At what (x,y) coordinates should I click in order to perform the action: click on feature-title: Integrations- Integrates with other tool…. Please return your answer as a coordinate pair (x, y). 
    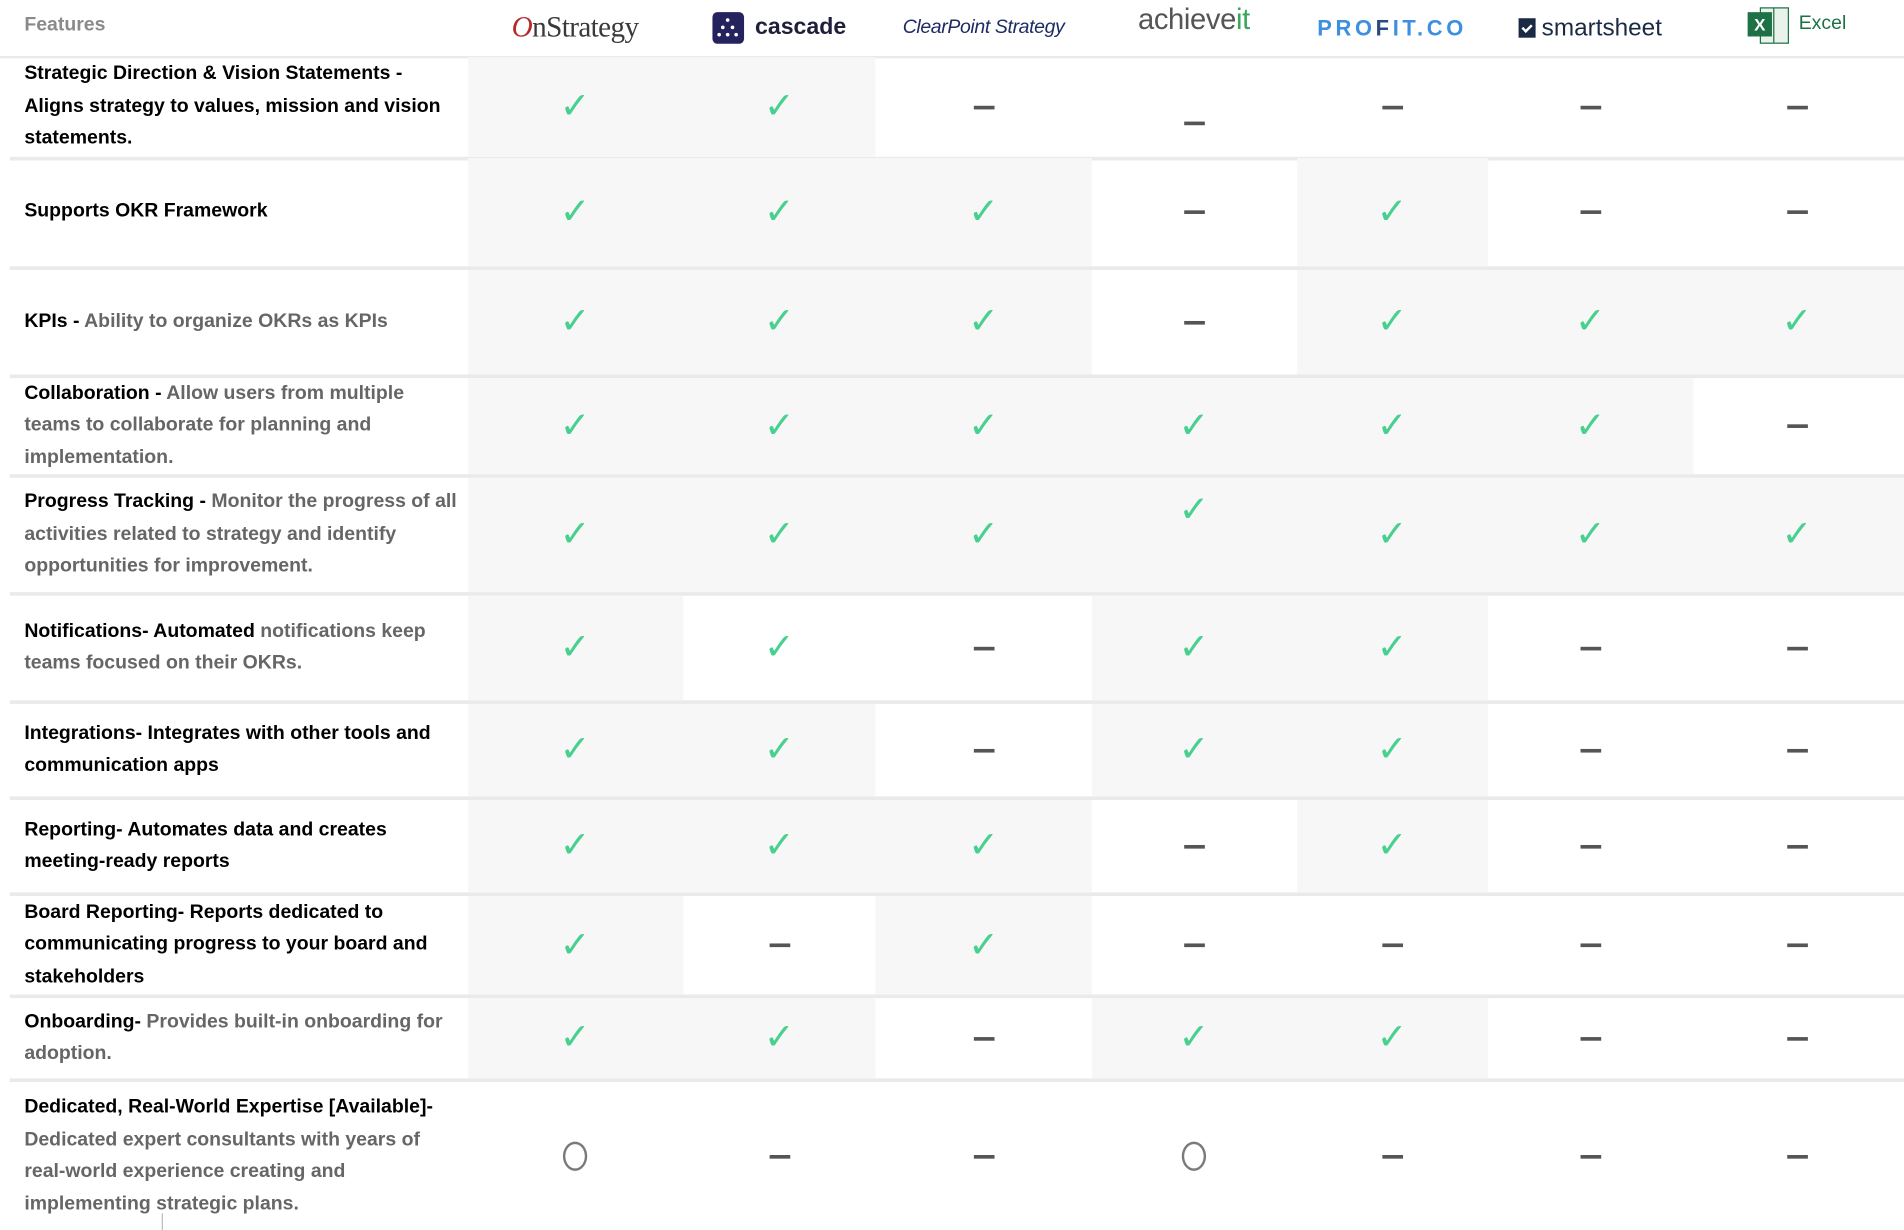
    Looking at the image, I should click on (227, 749).